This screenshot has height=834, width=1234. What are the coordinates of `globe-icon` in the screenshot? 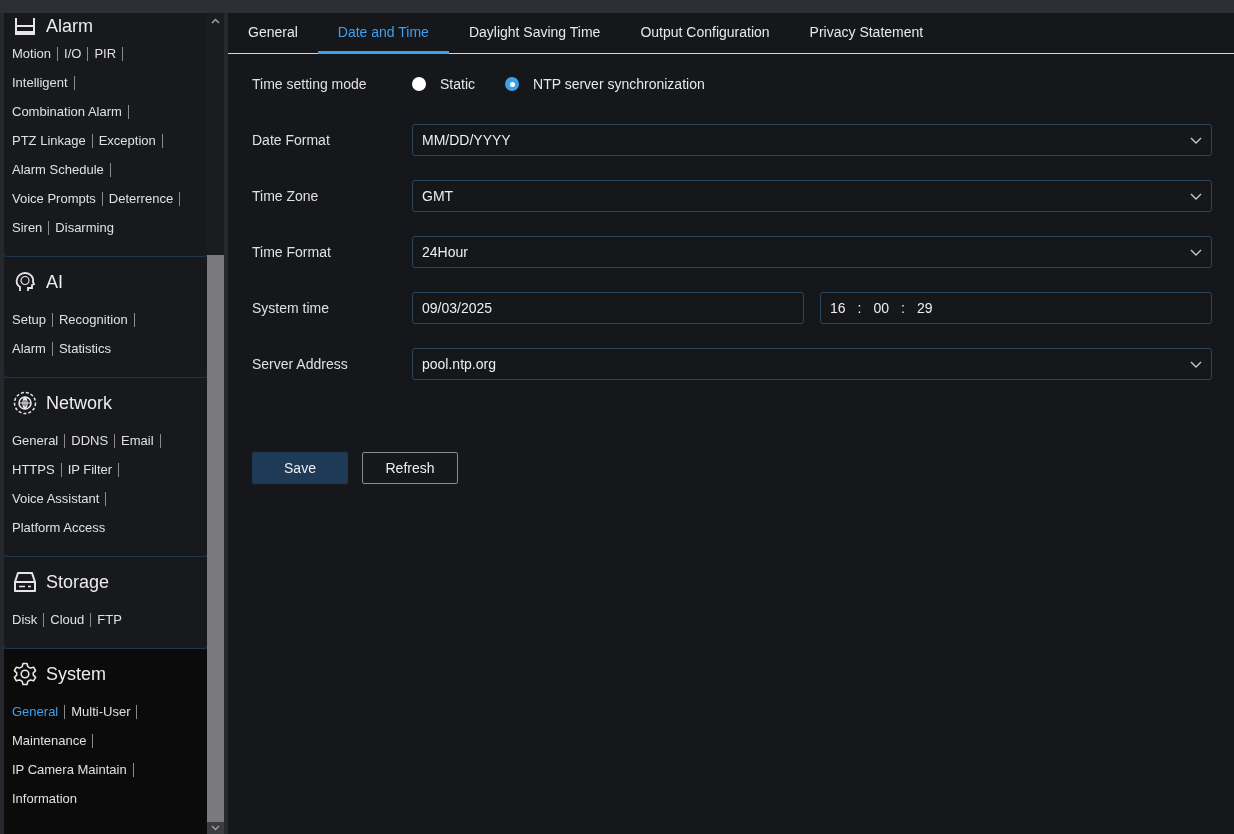 It's located at (25, 403).